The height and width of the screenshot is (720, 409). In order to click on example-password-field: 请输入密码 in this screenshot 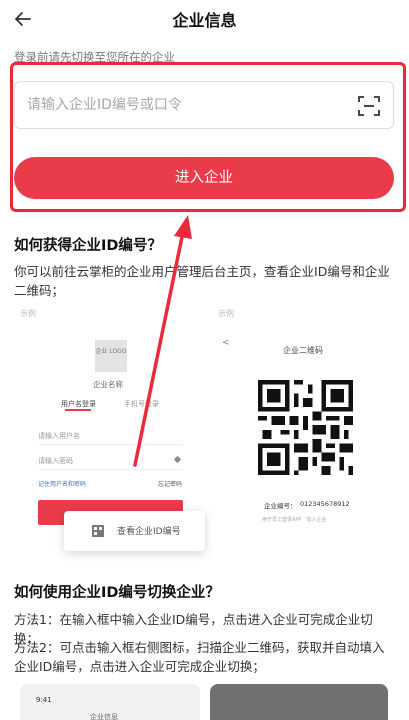, I will do `click(55, 461)`.